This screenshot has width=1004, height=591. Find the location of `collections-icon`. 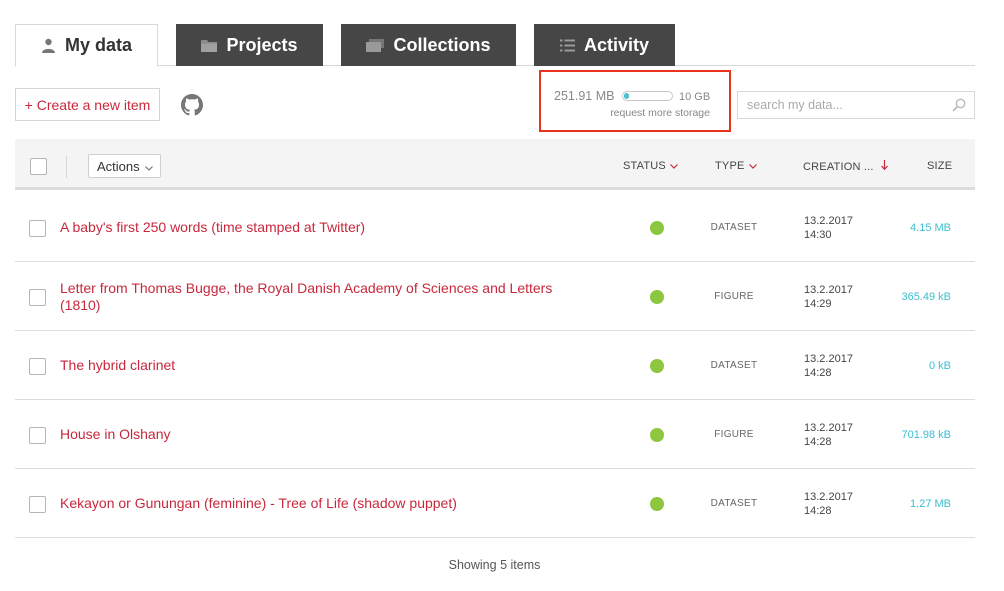

collections-icon is located at coordinates (375, 45).